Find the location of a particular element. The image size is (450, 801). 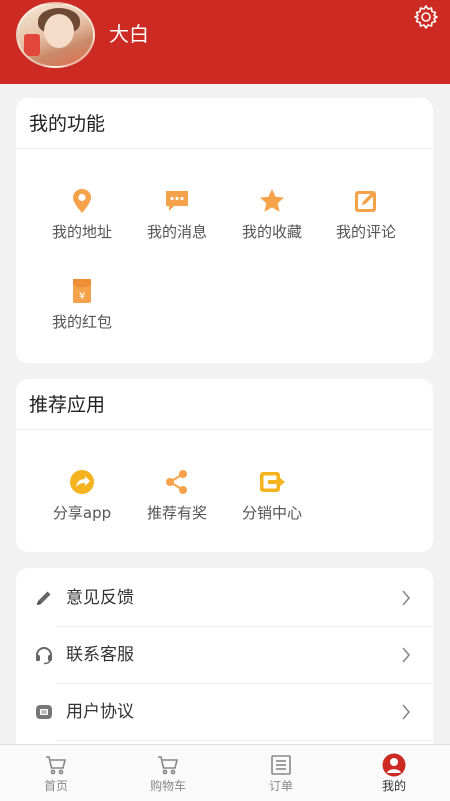

tab-label: 我的 is located at coordinates (393, 786).